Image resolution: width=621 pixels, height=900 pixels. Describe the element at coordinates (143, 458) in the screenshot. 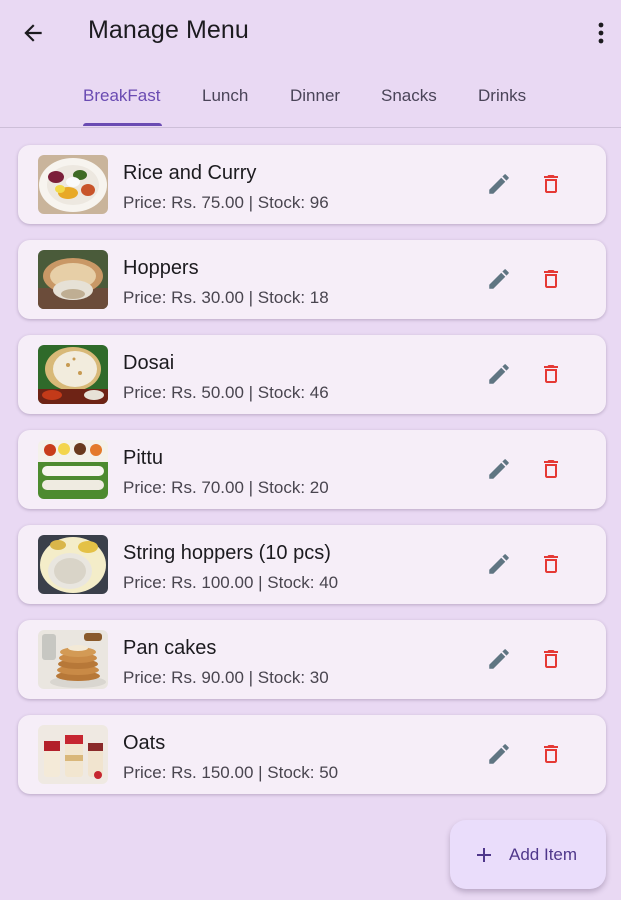

I see `item-name: Pittu` at that location.